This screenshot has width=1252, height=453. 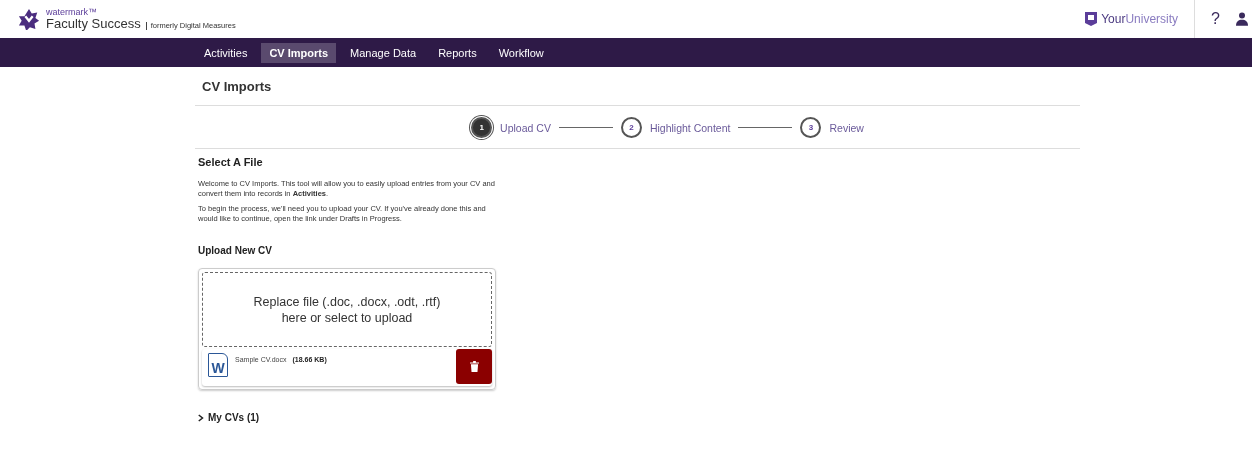 What do you see at coordinates (72, 12) in the screenshot?
I see `brand-name: watermark™` at bounding box center [72, 12].